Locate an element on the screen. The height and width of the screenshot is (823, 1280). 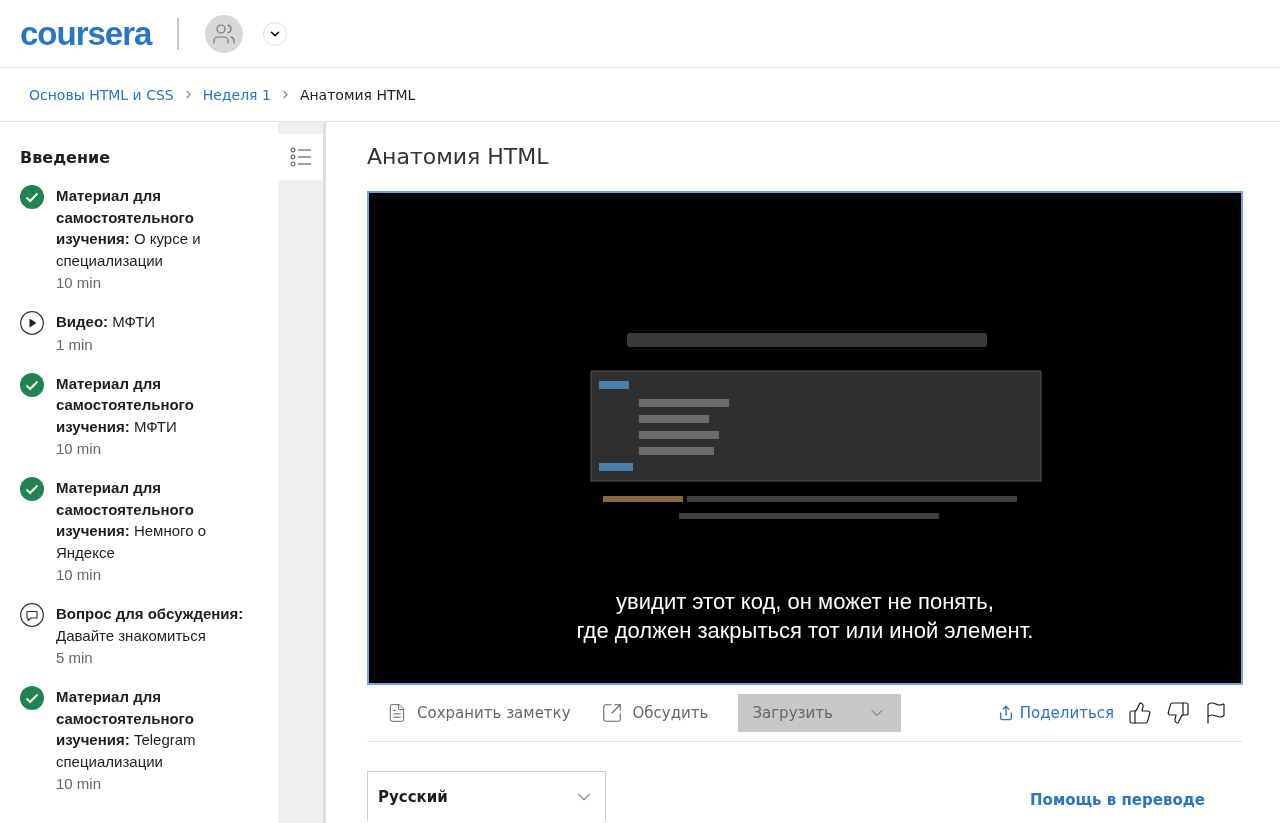
flag-icon is located at coordinates (1216, 713).